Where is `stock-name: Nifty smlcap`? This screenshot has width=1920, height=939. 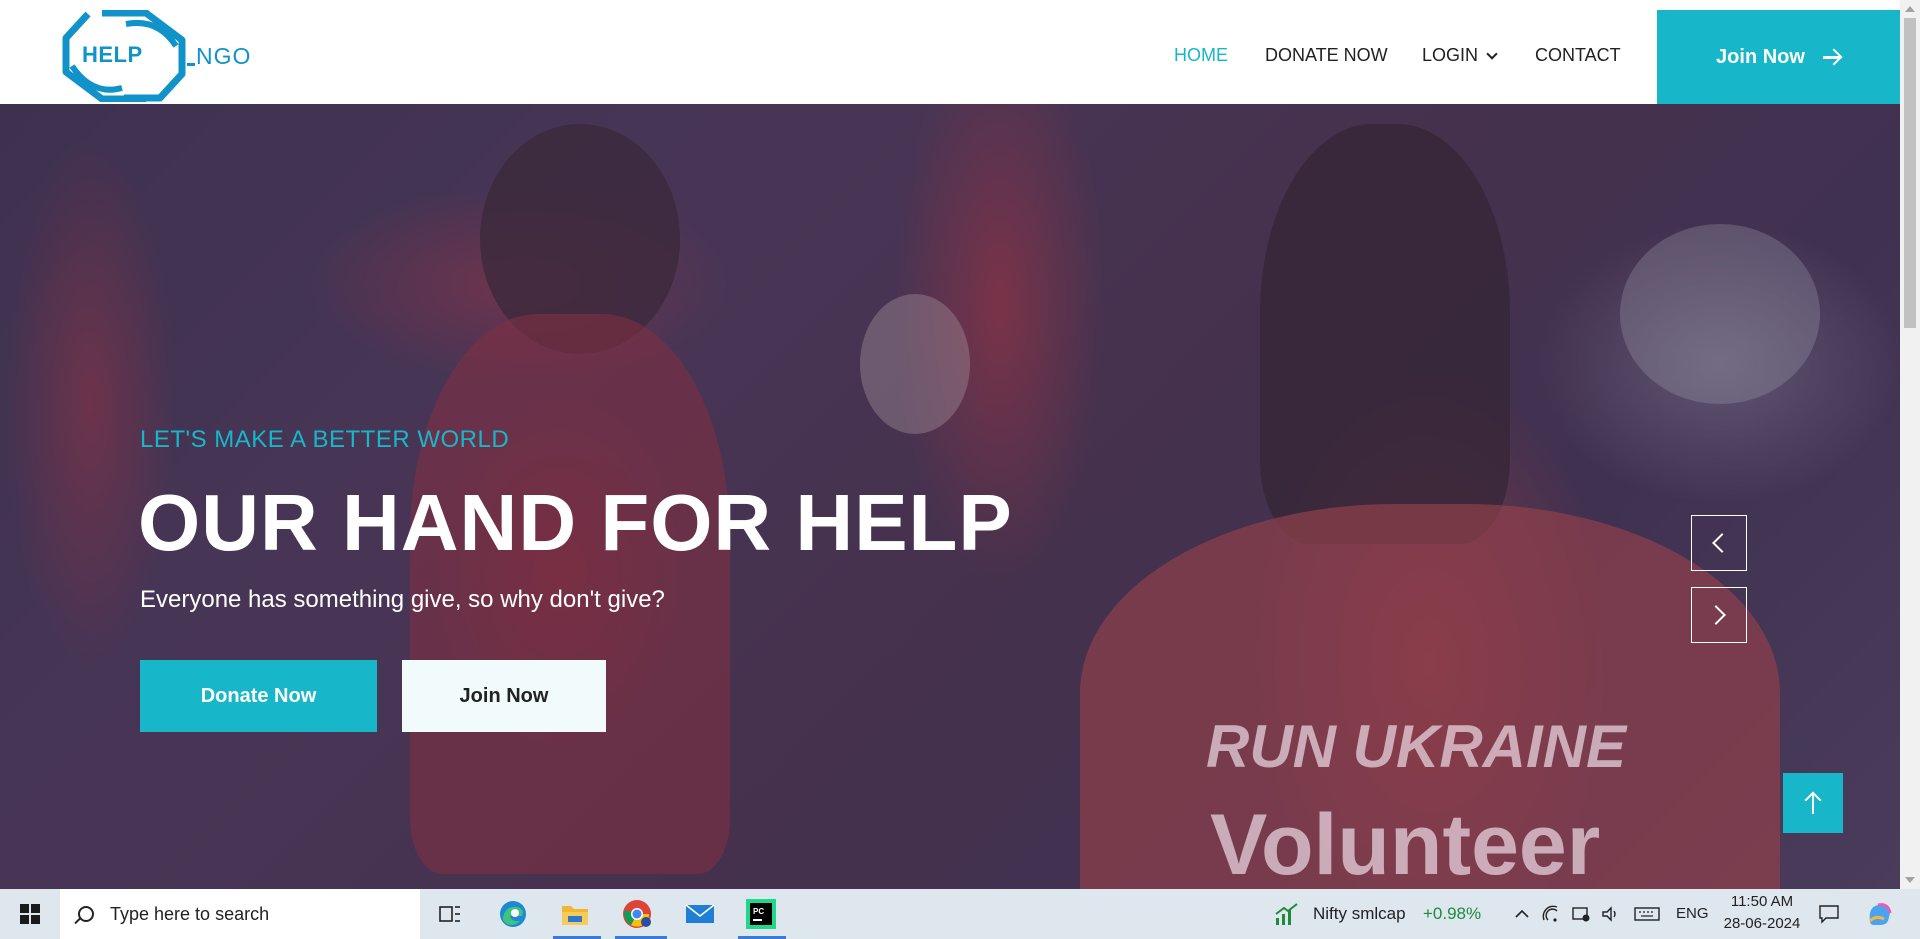
stock-name: Nifty smlcap is located at coordinates (1359, 914).